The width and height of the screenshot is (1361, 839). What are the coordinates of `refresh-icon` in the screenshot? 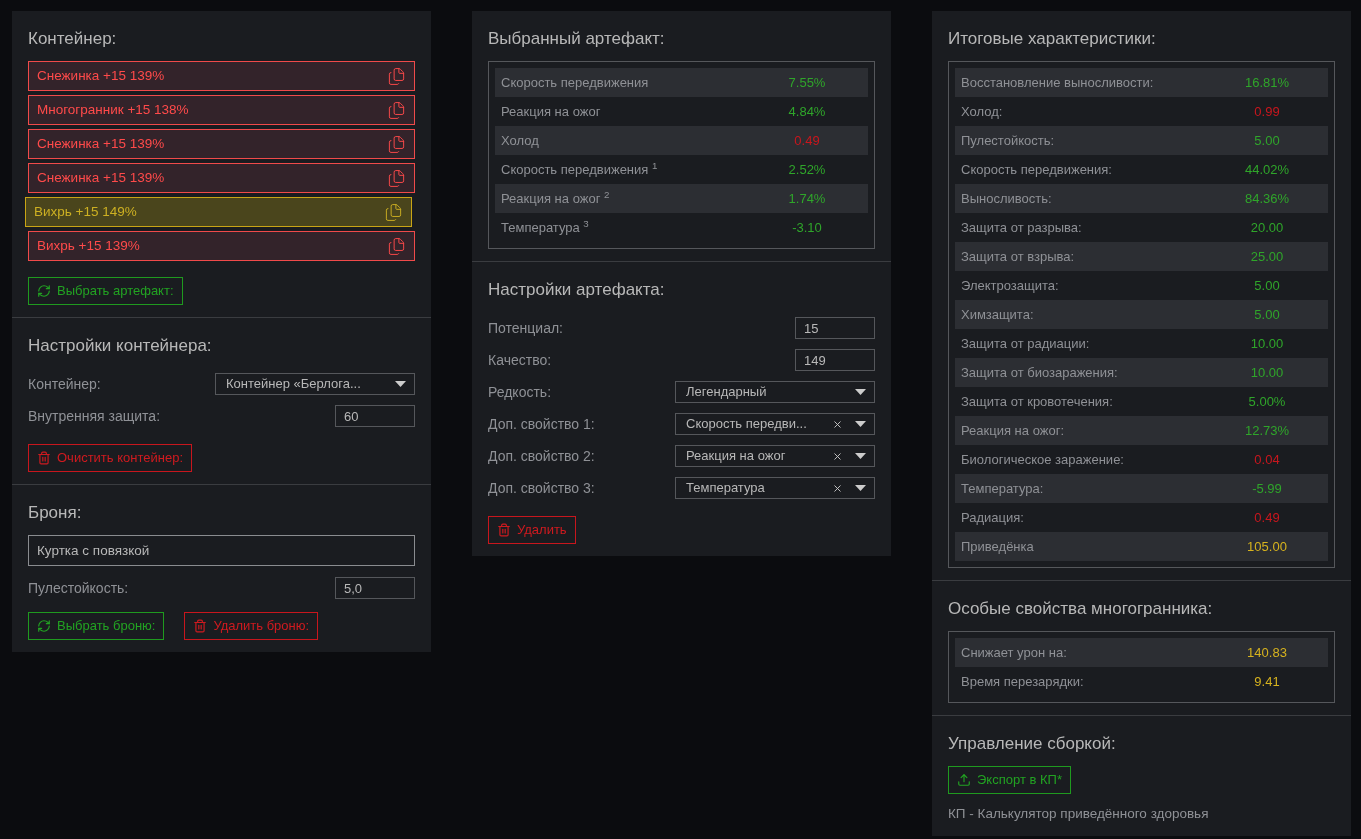 It's located at (44, 626).